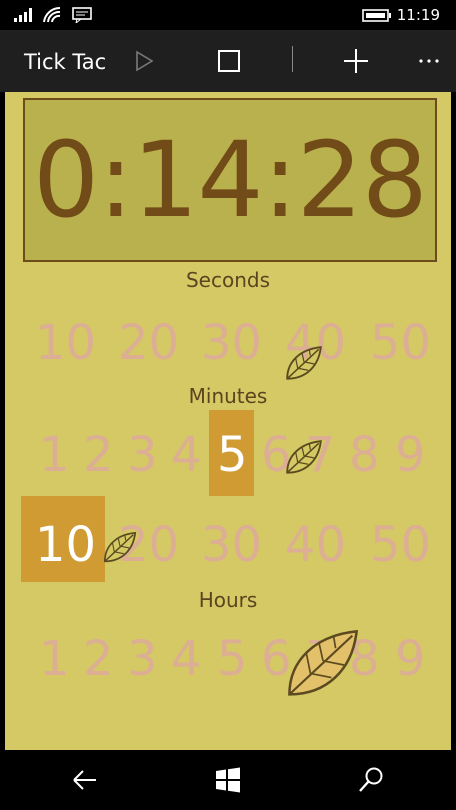 The height and width of the screenshot is (810, 456). Describe the element at coordinates (144, 61) in the screenshot. I see `play-icon` at that location.